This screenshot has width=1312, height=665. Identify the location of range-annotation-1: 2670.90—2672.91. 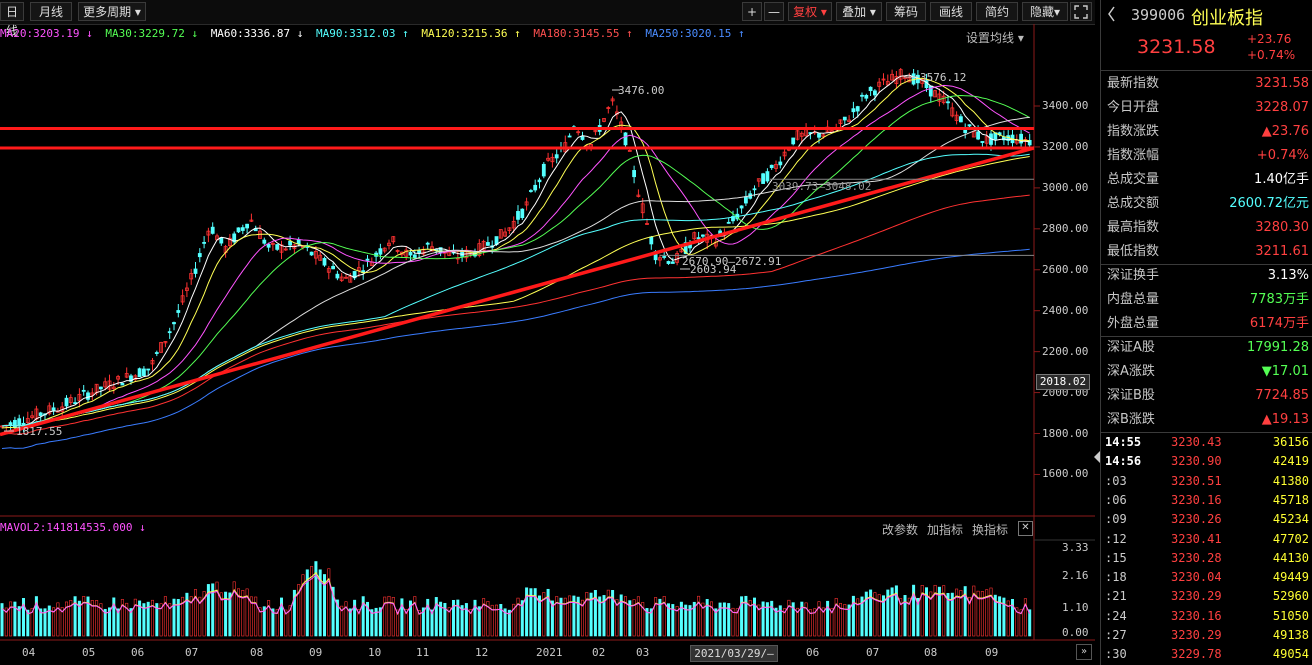
(732, 261).